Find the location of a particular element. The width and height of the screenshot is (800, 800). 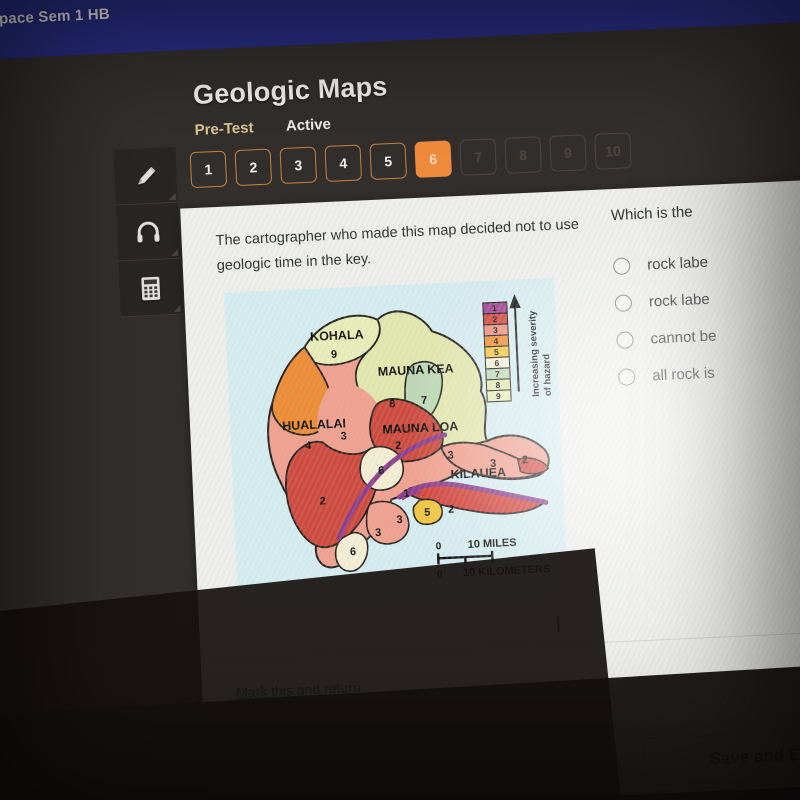

lesson-stage-label: Pre-Test is located at coordinates (224, 129).